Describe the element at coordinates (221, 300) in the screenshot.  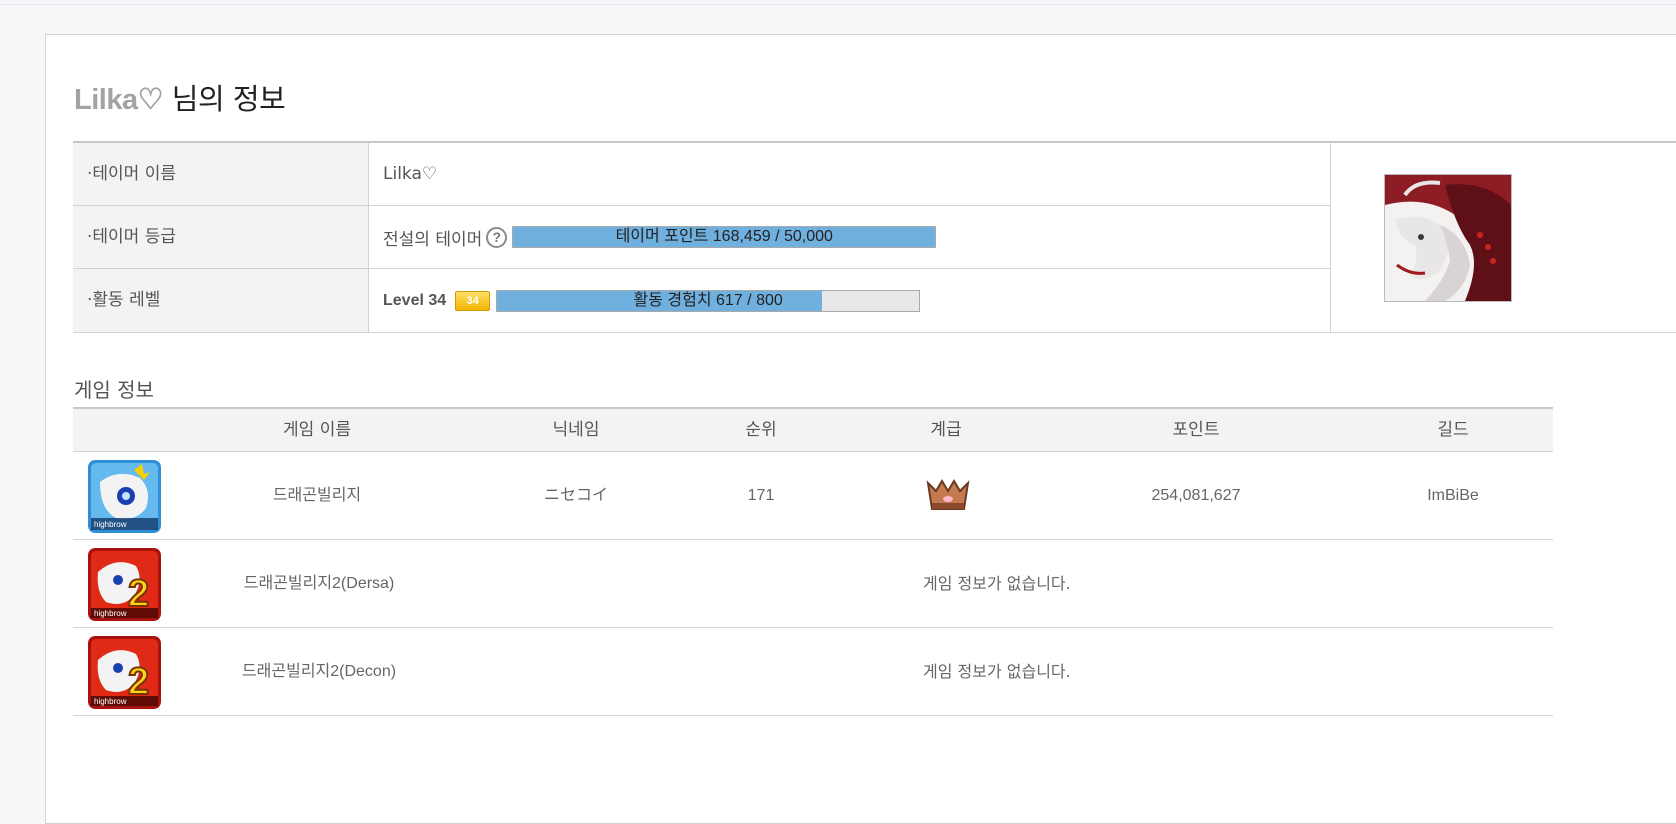
I see `activity-level-label: ·활동 레벨` at that location.